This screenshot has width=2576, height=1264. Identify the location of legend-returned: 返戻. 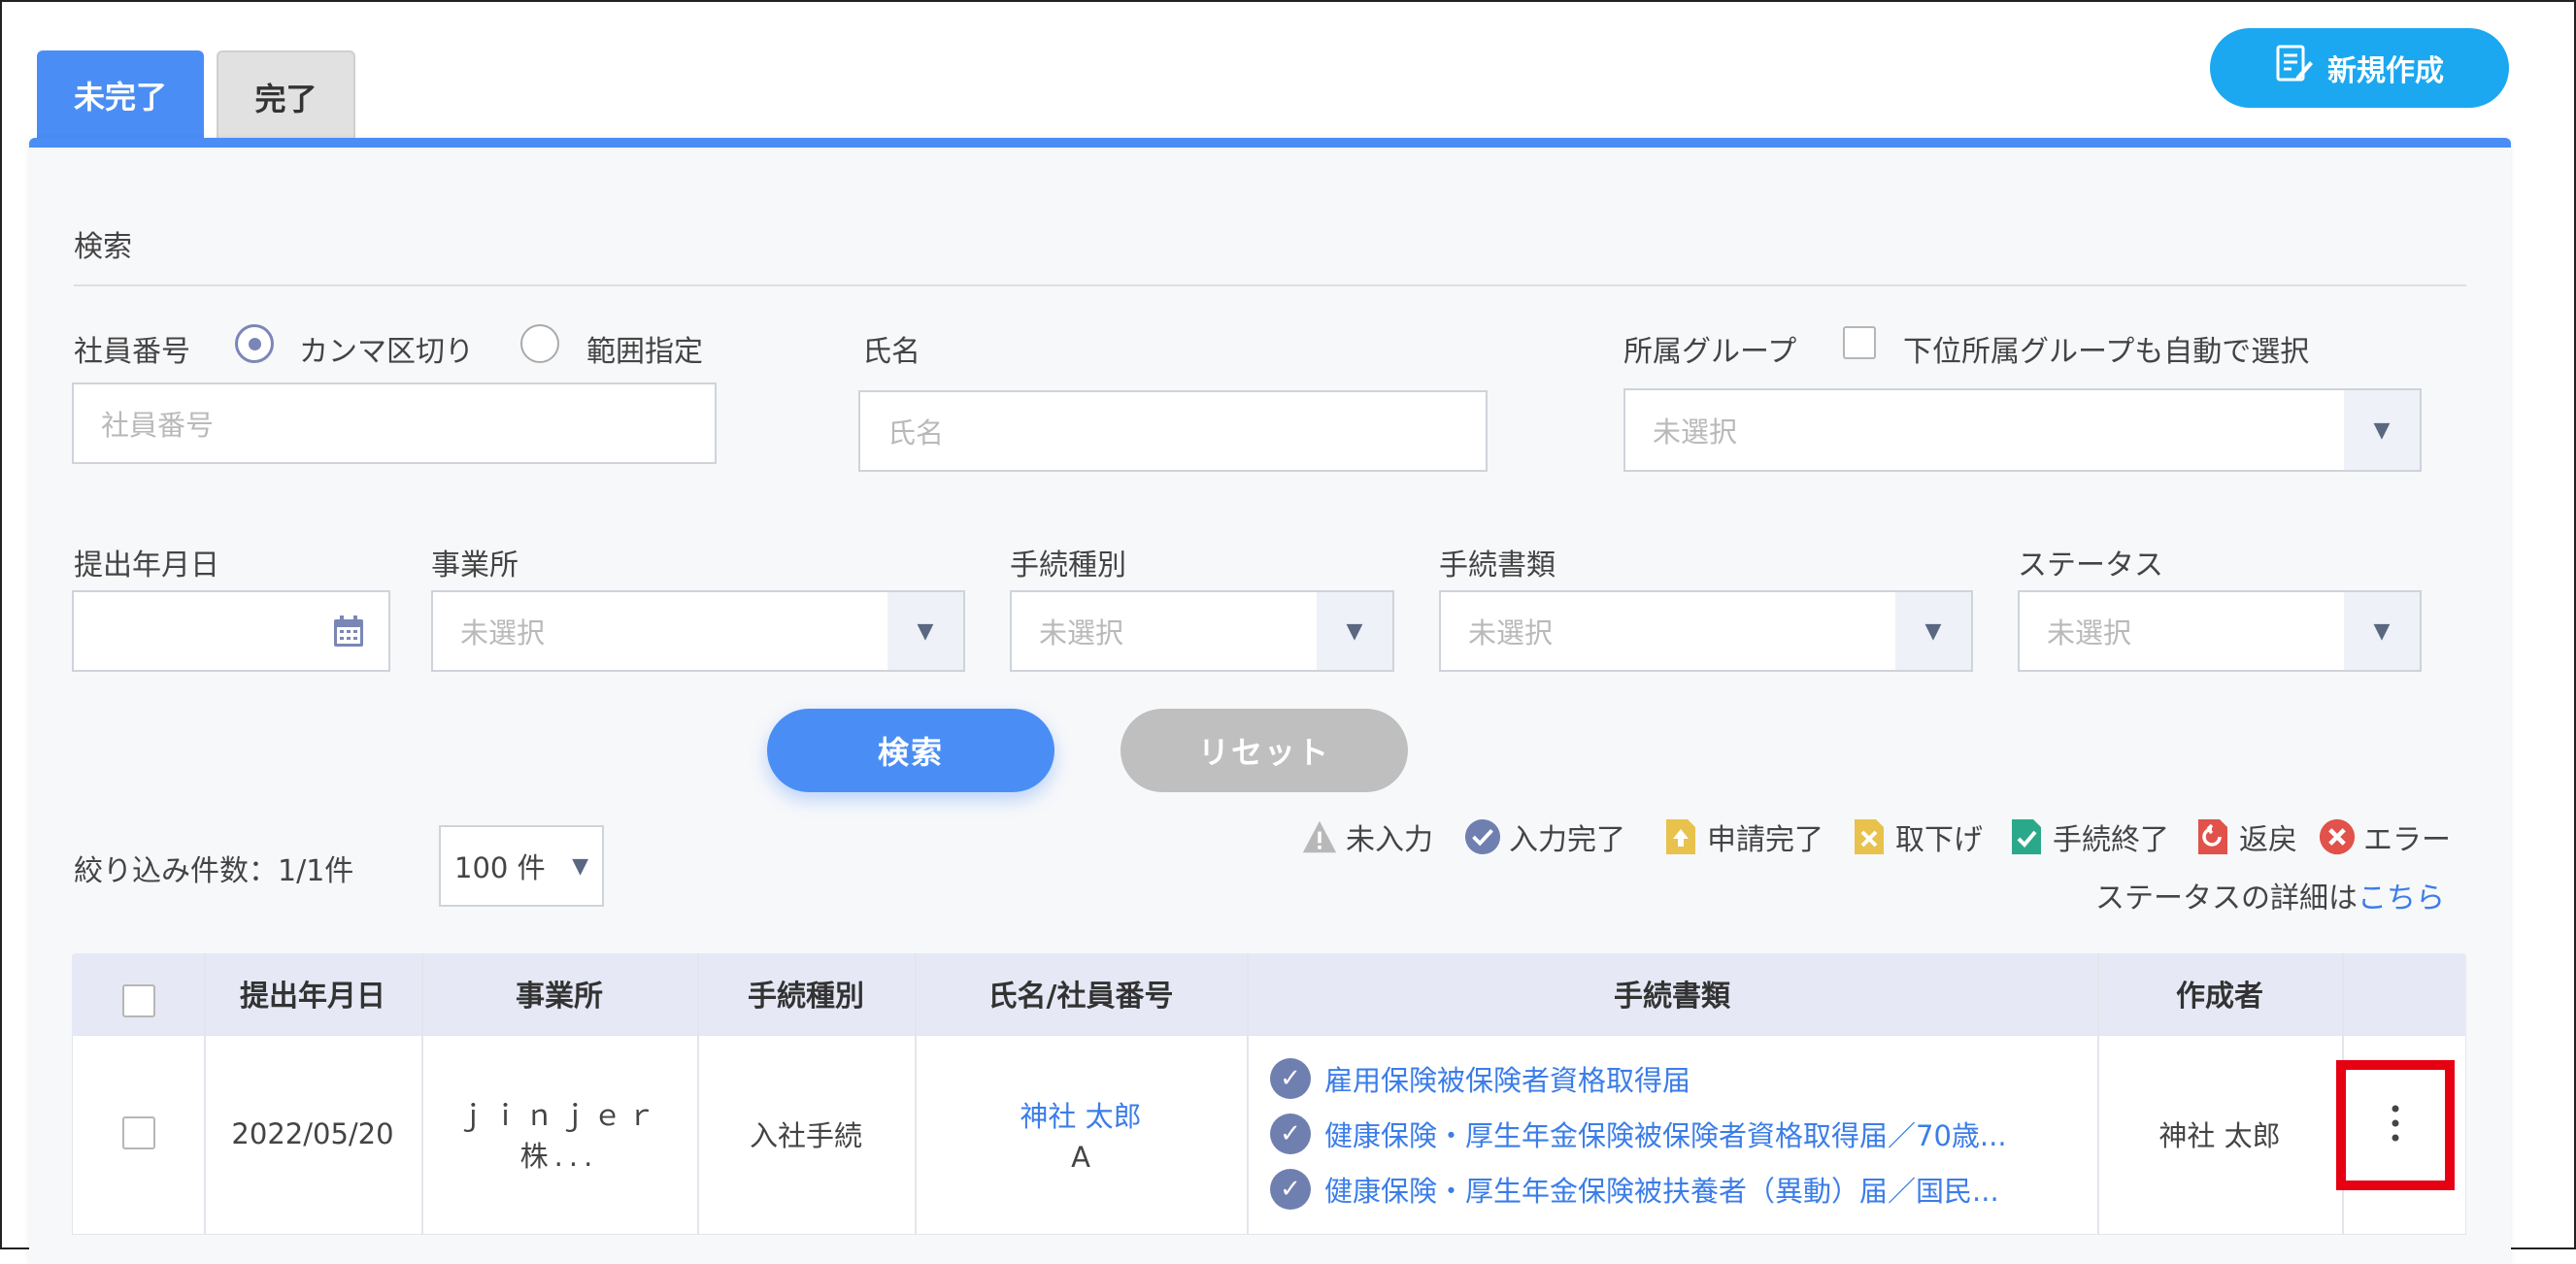
(2245, 836).